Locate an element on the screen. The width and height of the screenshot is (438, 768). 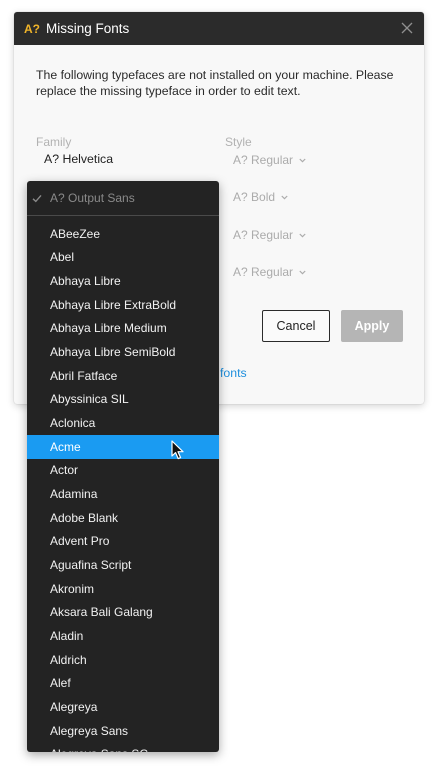
cancel-button: Cancel is located at coordinates (296, 326).